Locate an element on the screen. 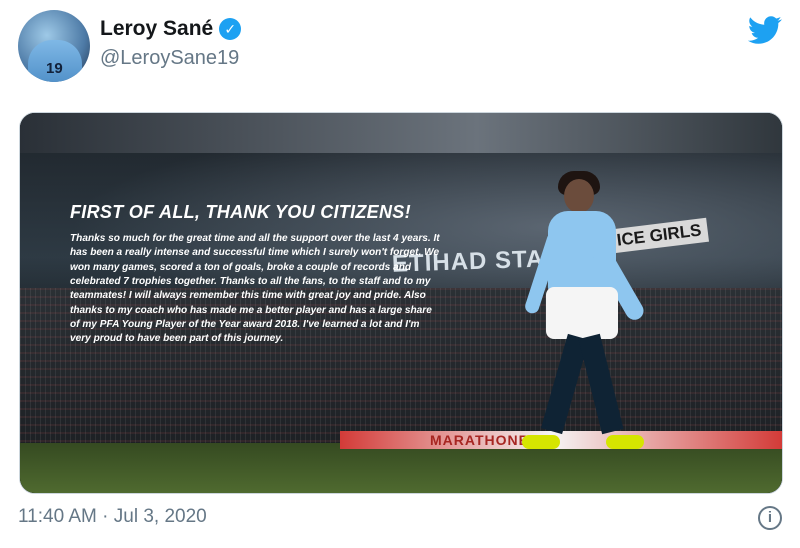 The image size is (800, 548). player-head is located at coordinates (579, 196).